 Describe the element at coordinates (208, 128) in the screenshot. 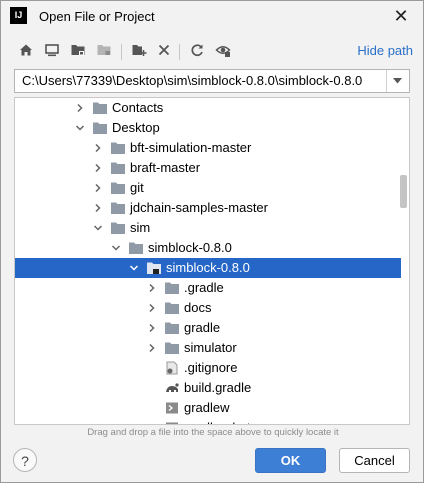

I see `tree-row: Desktop` at that location.